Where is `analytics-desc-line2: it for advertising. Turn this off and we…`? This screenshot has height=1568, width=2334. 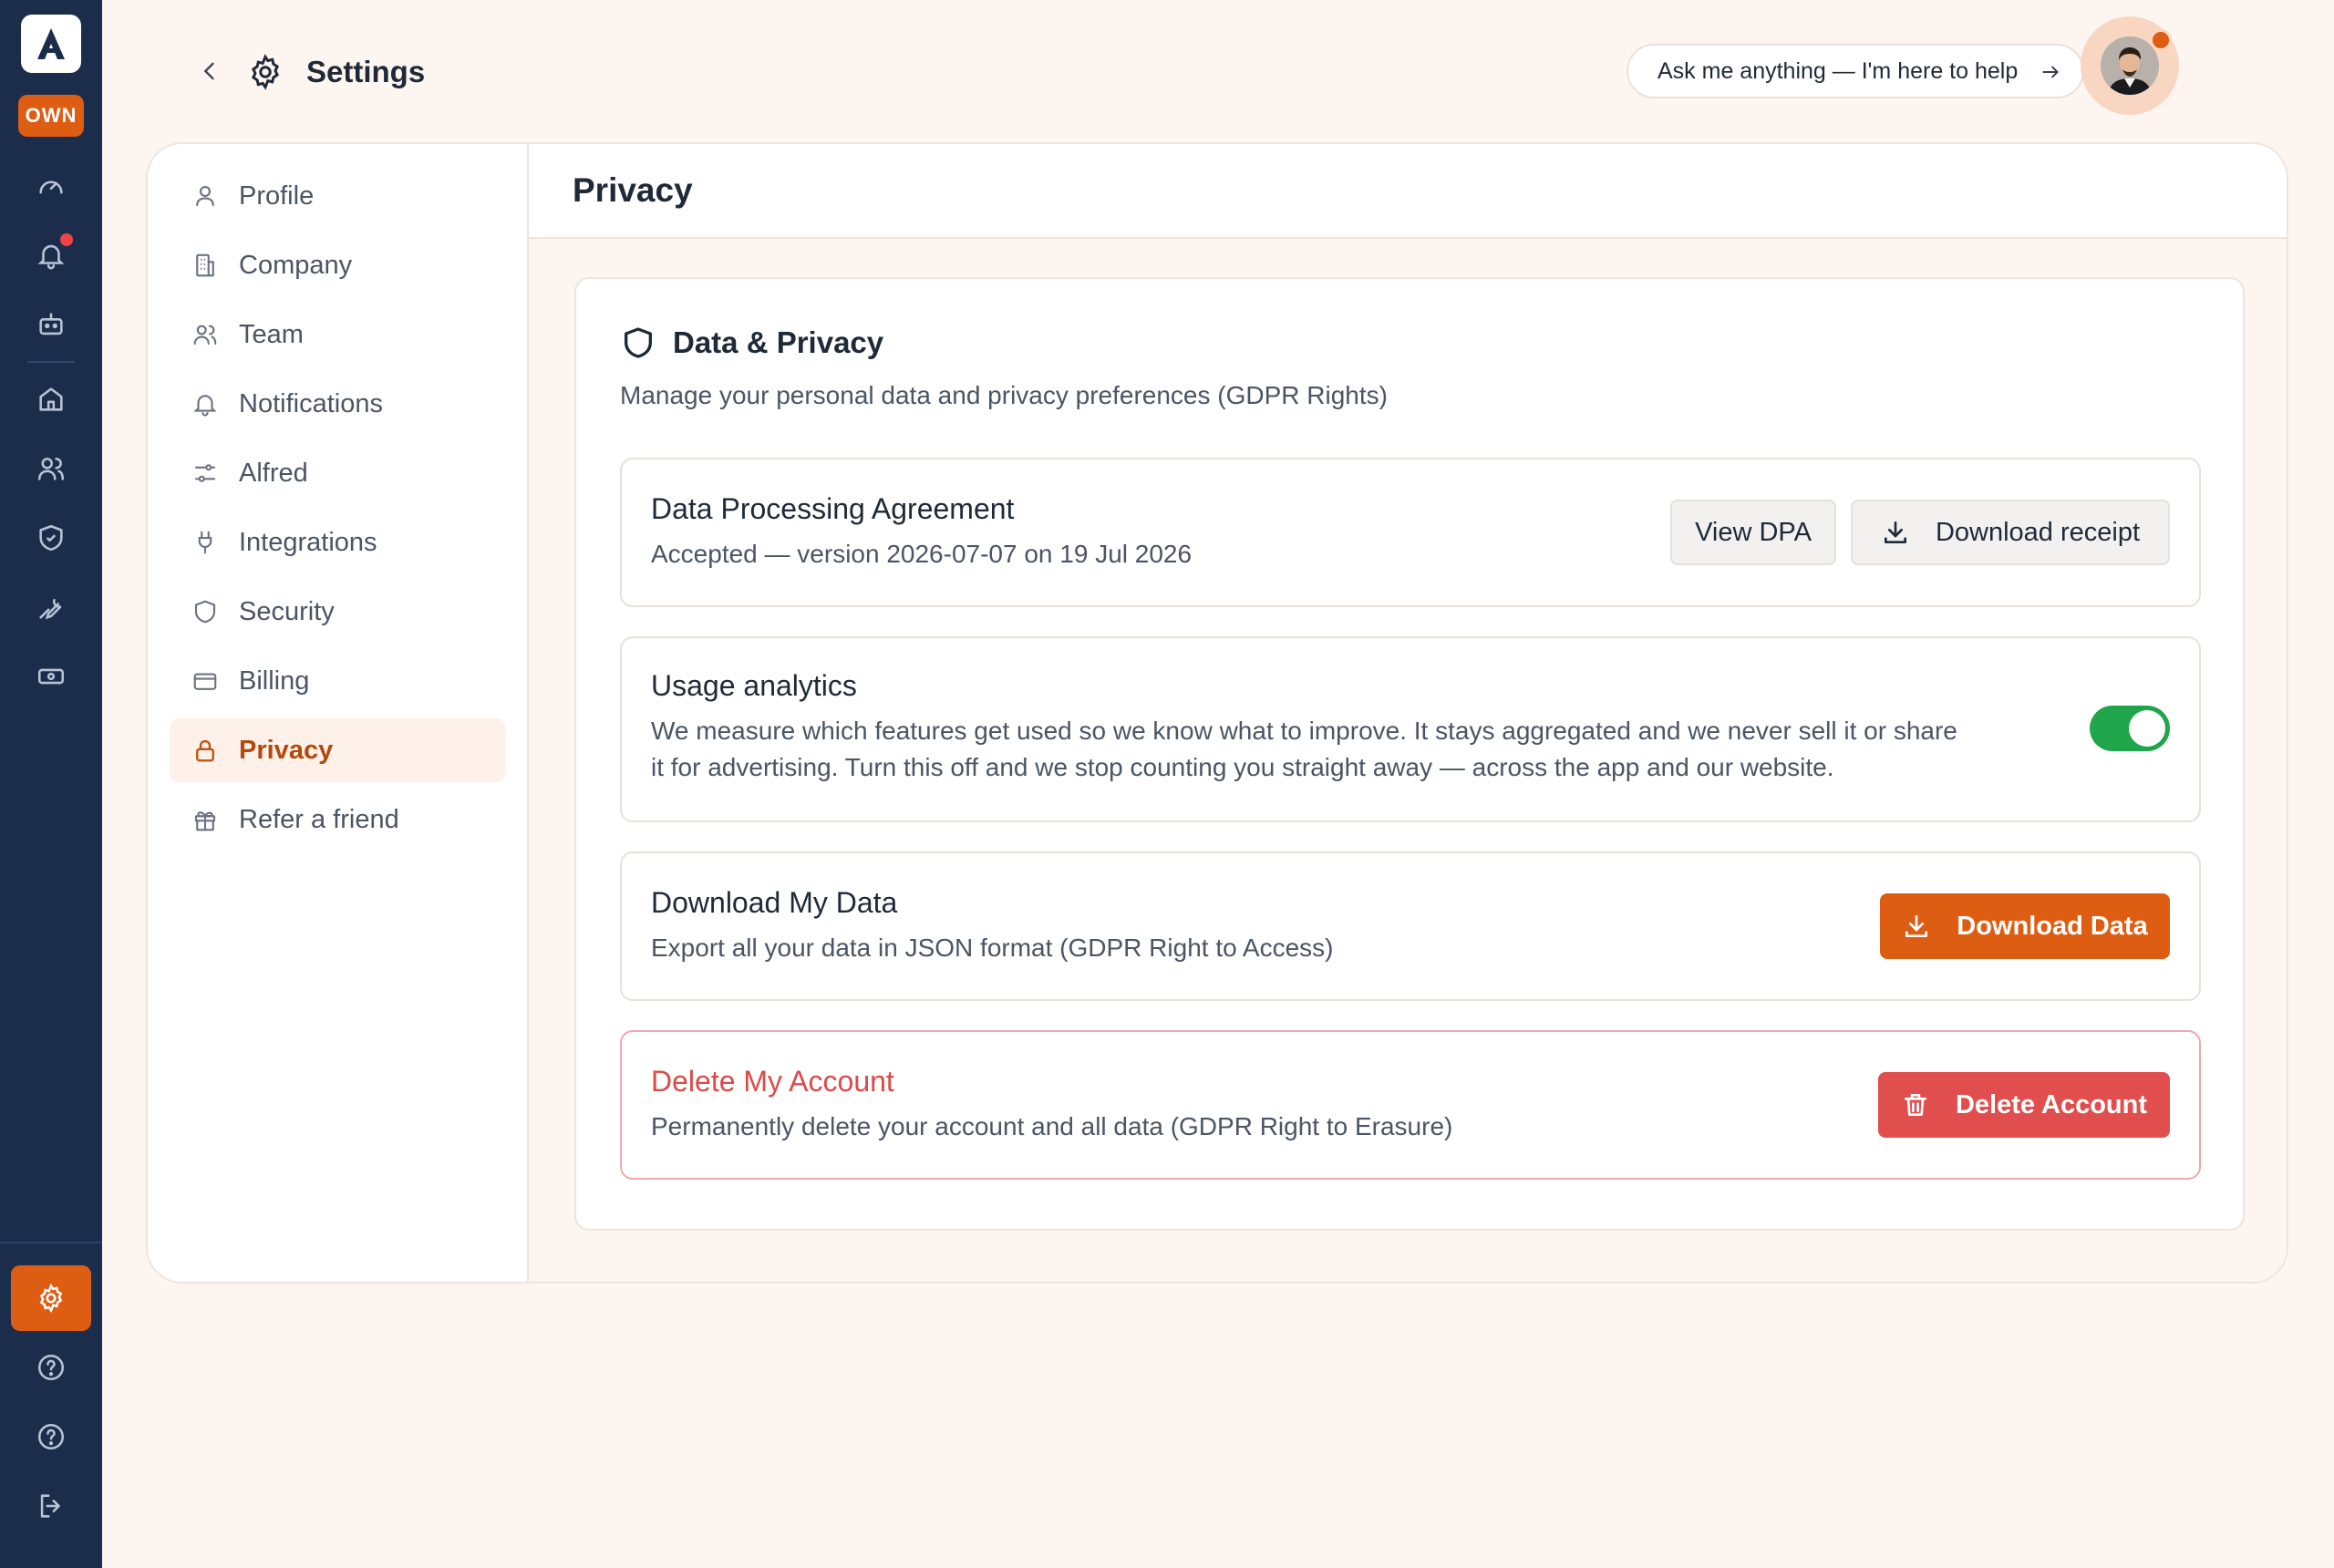 analytics-desc-line2: it for advertising. Turn this off and we… is located at coordinates (1242, 767).